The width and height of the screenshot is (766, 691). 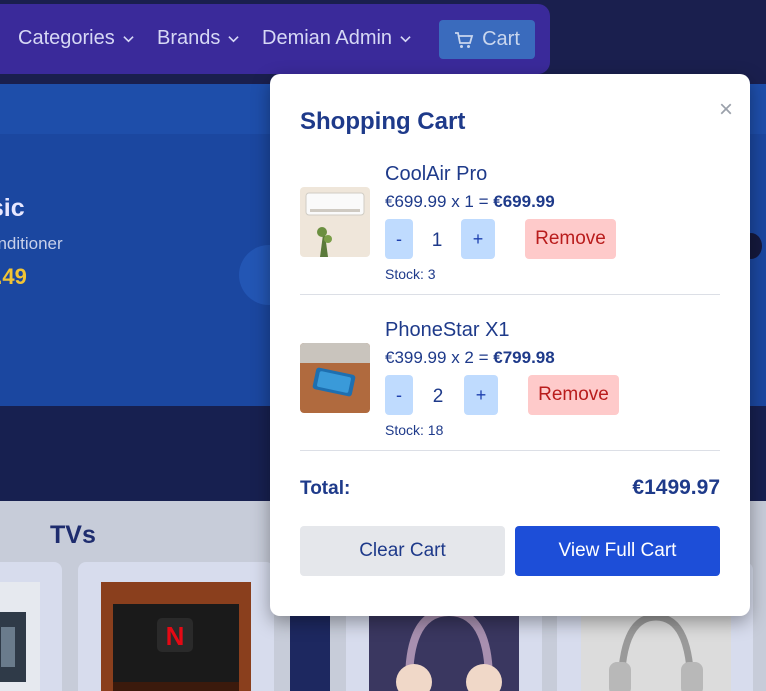 What do you see at coordinates (501, 39) in the screenshot?
I see `cart-button-label: Cart` at bounding box center [501, 39].